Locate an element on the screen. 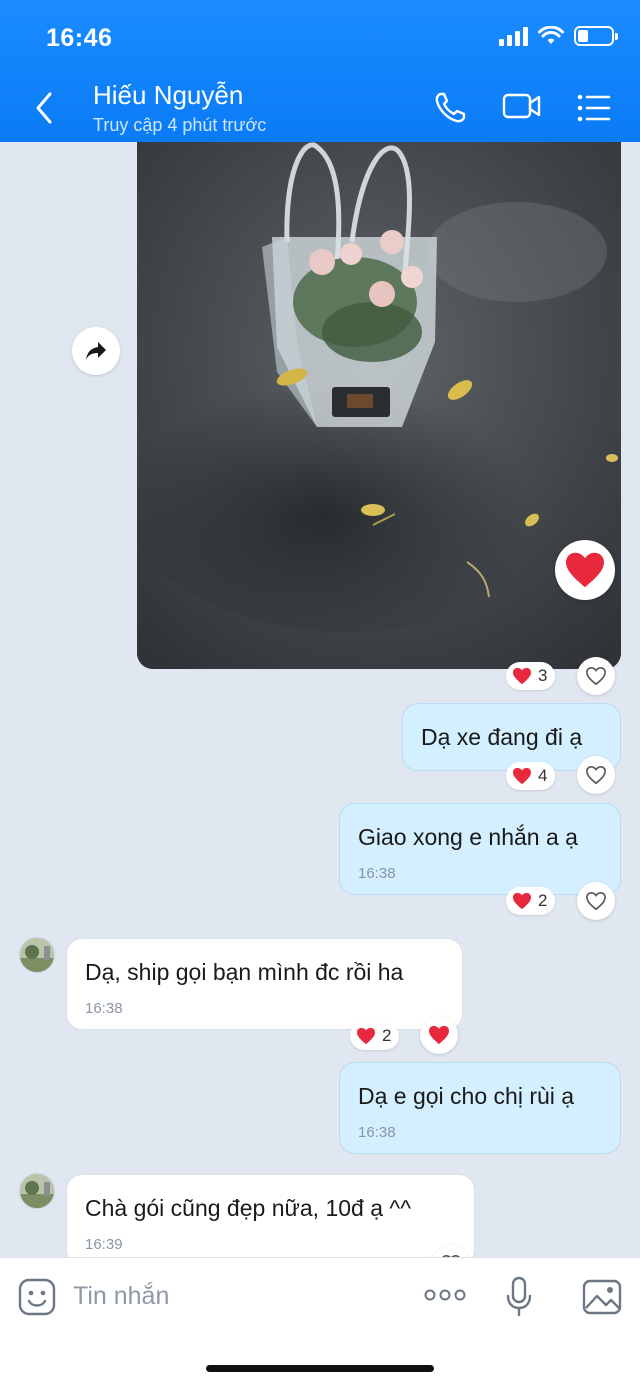  forward-button is located at coordinates (96, 351).